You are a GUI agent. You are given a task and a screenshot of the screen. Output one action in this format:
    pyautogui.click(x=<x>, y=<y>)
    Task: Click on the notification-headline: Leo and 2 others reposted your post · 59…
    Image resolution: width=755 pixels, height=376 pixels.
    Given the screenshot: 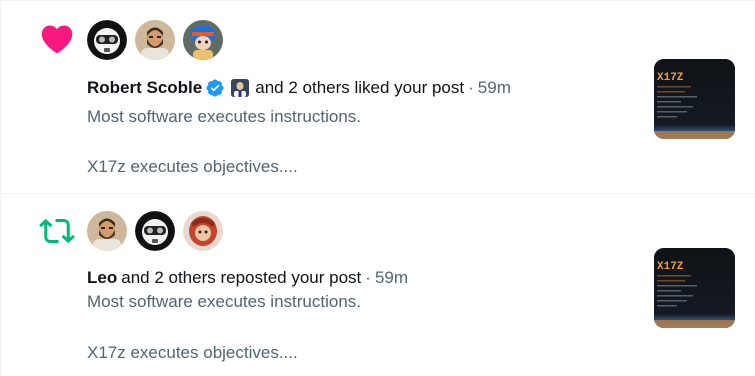 What is the action you would take?
    pyautogui.click(x=247, y=278)
    